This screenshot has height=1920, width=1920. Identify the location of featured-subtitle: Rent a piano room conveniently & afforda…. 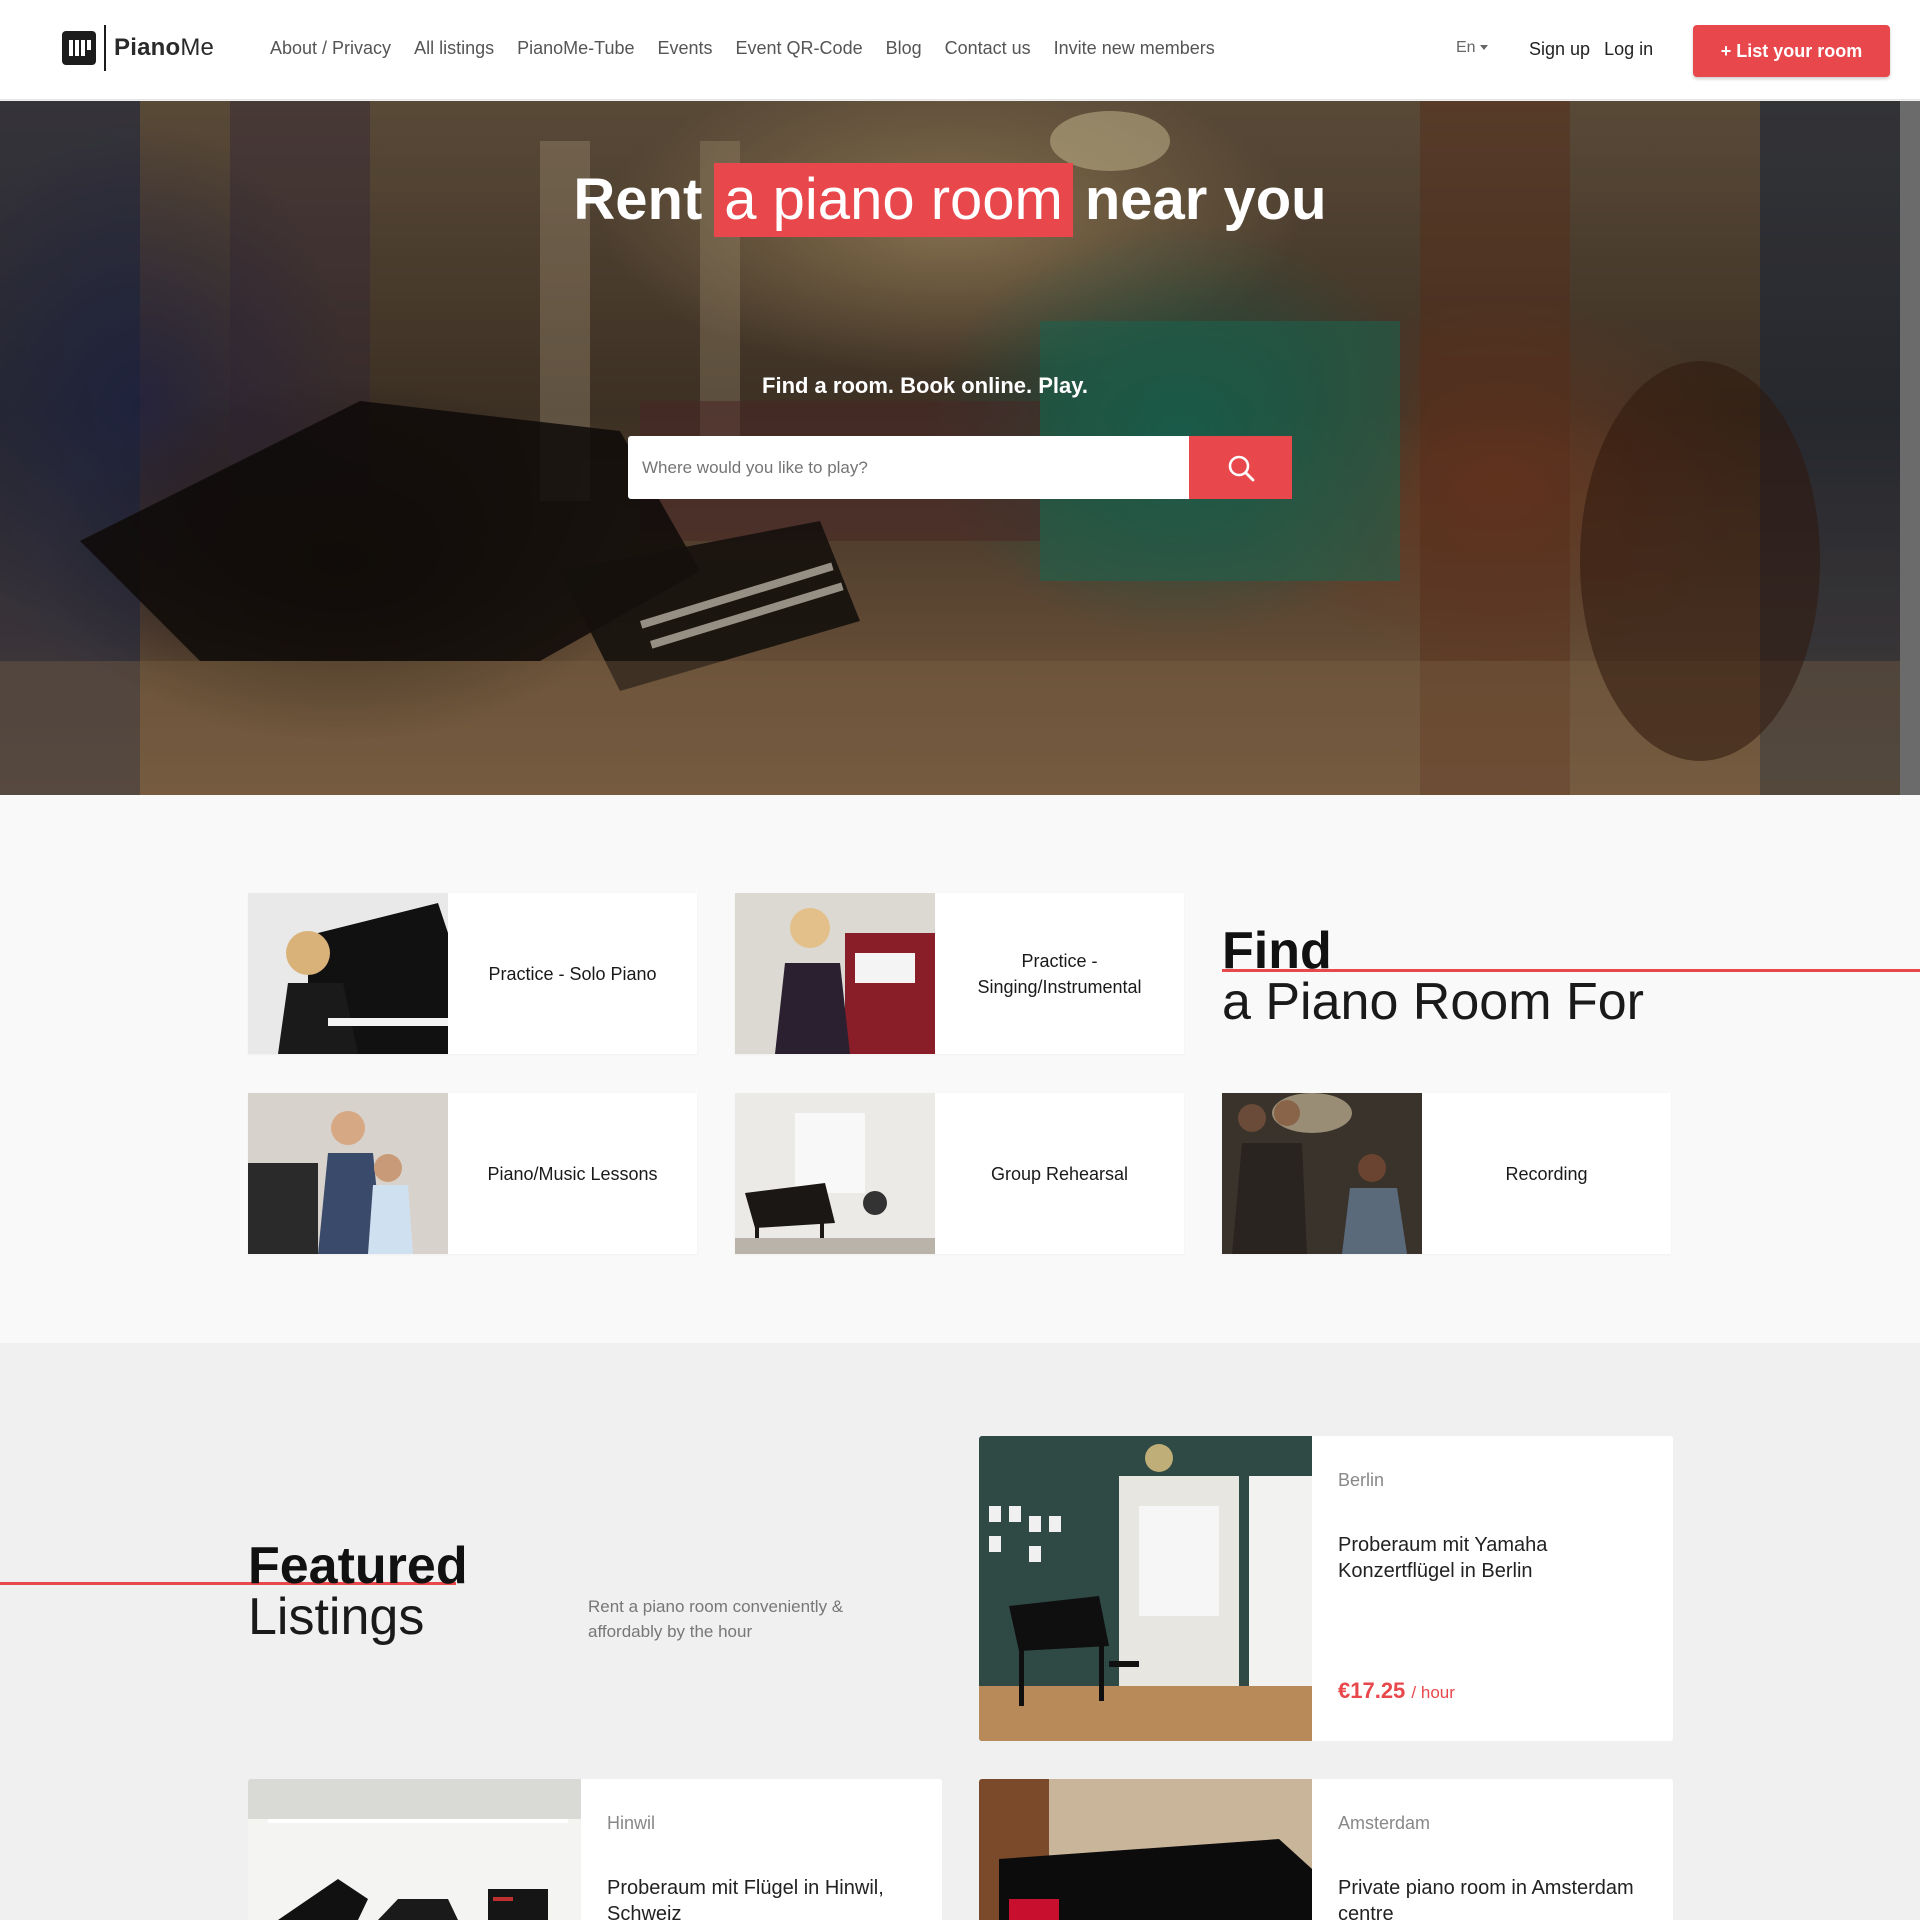
(716, 1619).